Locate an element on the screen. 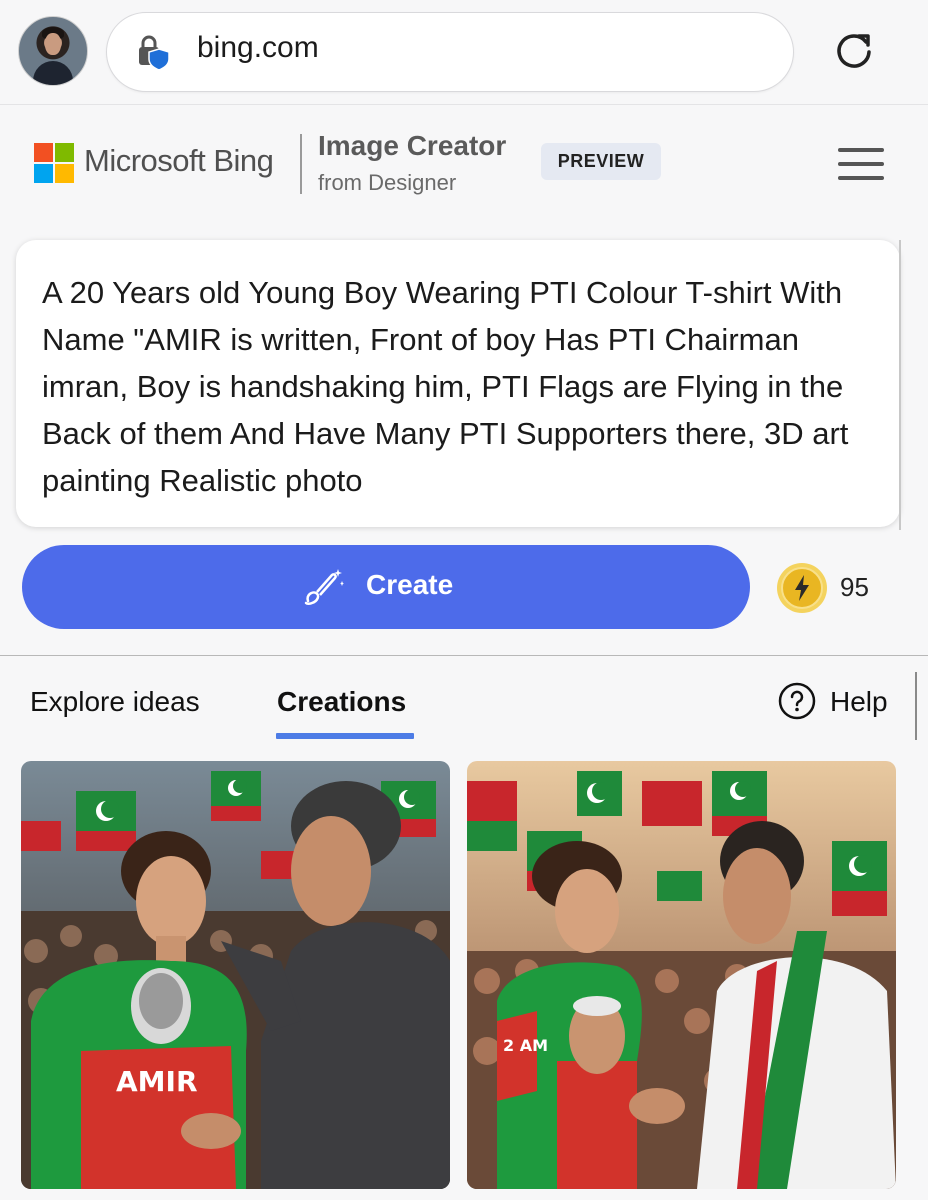 Image resolution: width=928 pixels, height=1200 pixels. avatar-body is located at coordinates (53, 73).